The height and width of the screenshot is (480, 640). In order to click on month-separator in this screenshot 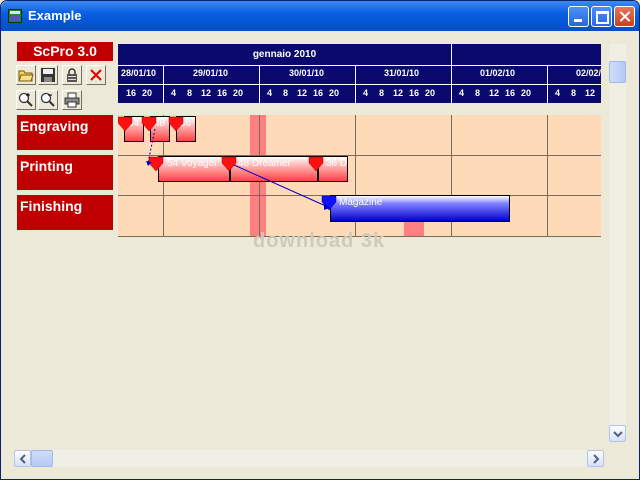, I will do `click(451, 54)`.